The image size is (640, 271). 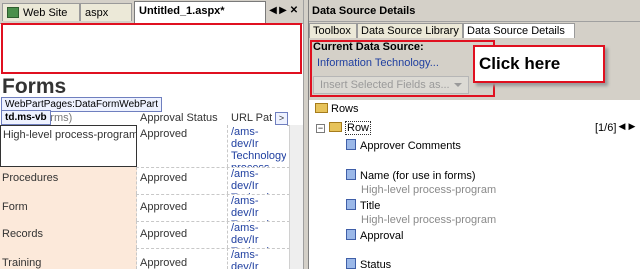 I want to click on tab-web-site: Web Site, so click(x=41, y=12).